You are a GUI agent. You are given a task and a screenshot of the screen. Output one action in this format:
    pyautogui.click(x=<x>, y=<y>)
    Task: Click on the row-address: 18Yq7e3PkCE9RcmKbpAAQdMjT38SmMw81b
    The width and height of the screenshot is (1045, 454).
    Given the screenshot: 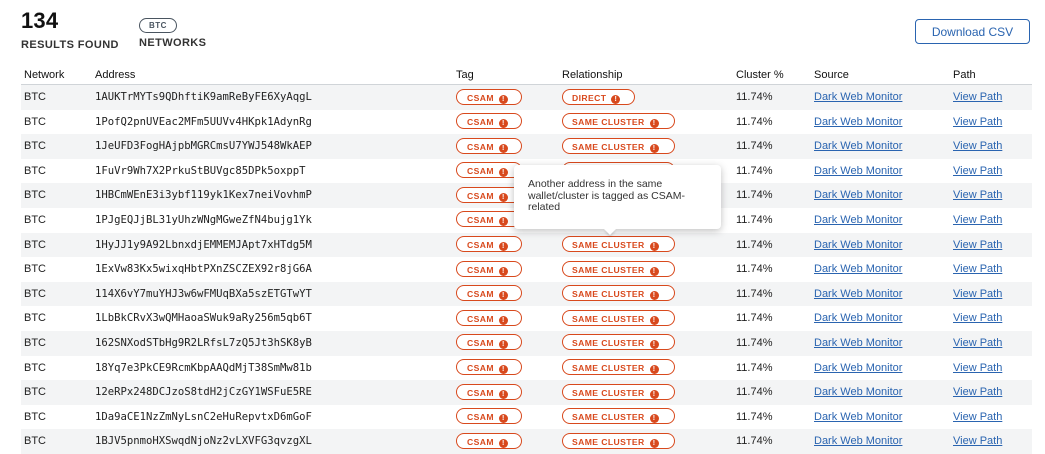 What is the action you would take?
    pyautogui.click(x=203, y=368)
    